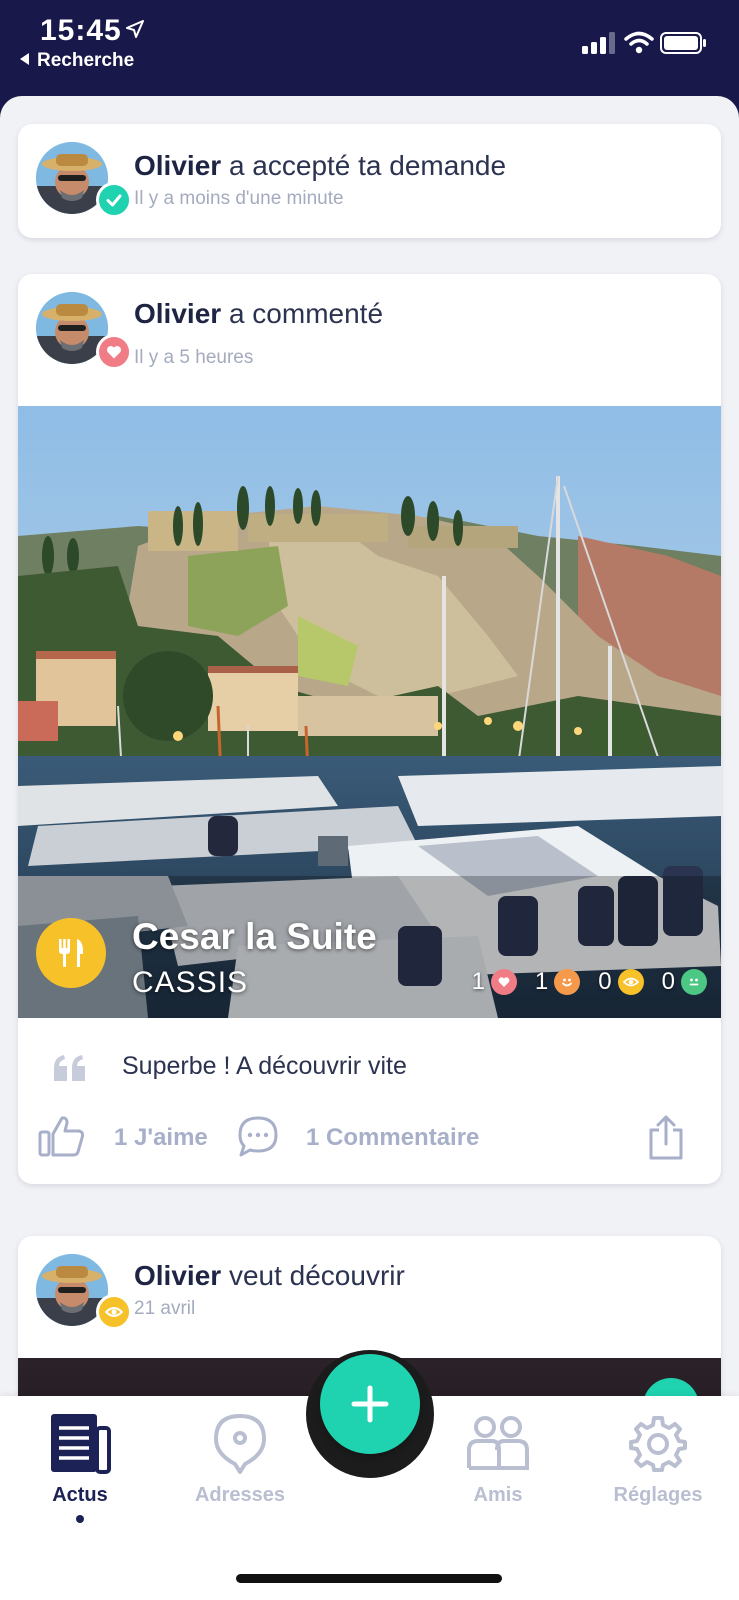  I want to click on tab-adresses: Adresses, so click(240, 1458).